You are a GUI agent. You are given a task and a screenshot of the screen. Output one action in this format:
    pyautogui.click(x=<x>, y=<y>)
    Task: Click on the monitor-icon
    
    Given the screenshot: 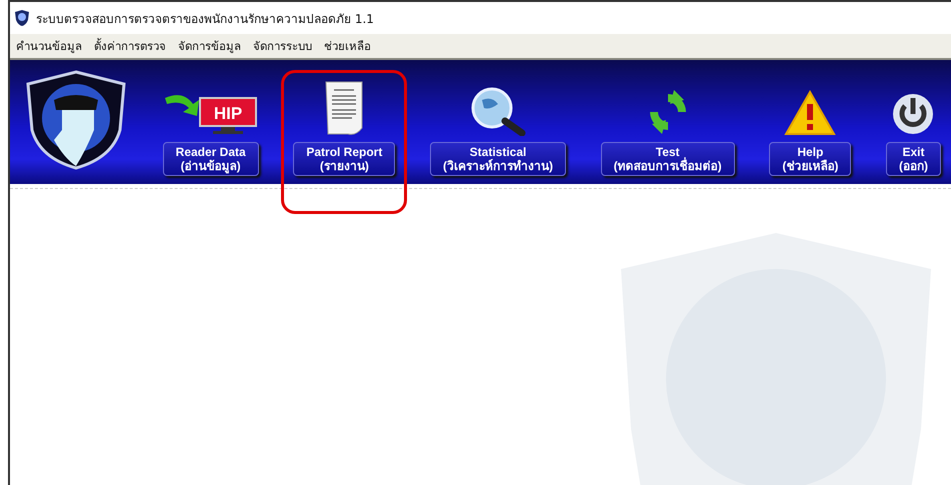 What is the action you would take?
    pyautogui.click(x=227, y=115)
    